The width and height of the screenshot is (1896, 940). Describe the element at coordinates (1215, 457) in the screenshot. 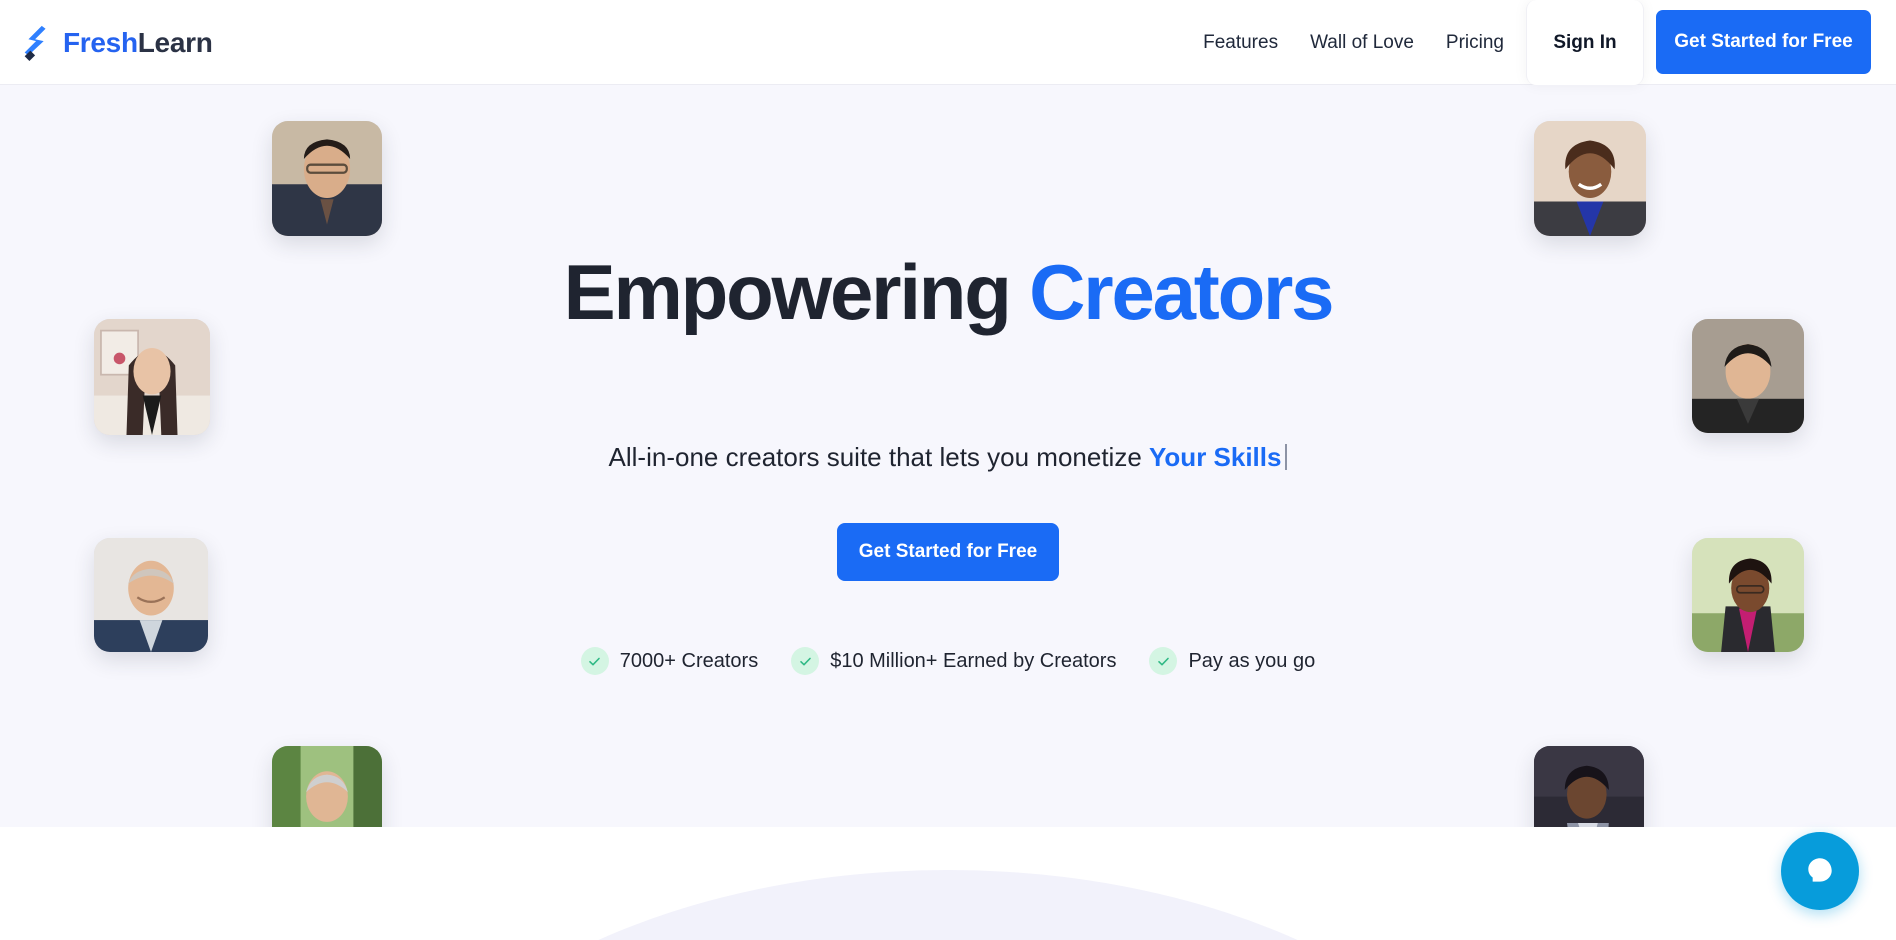

I see `hero-sub-typed-text: Your Skills` at that location.